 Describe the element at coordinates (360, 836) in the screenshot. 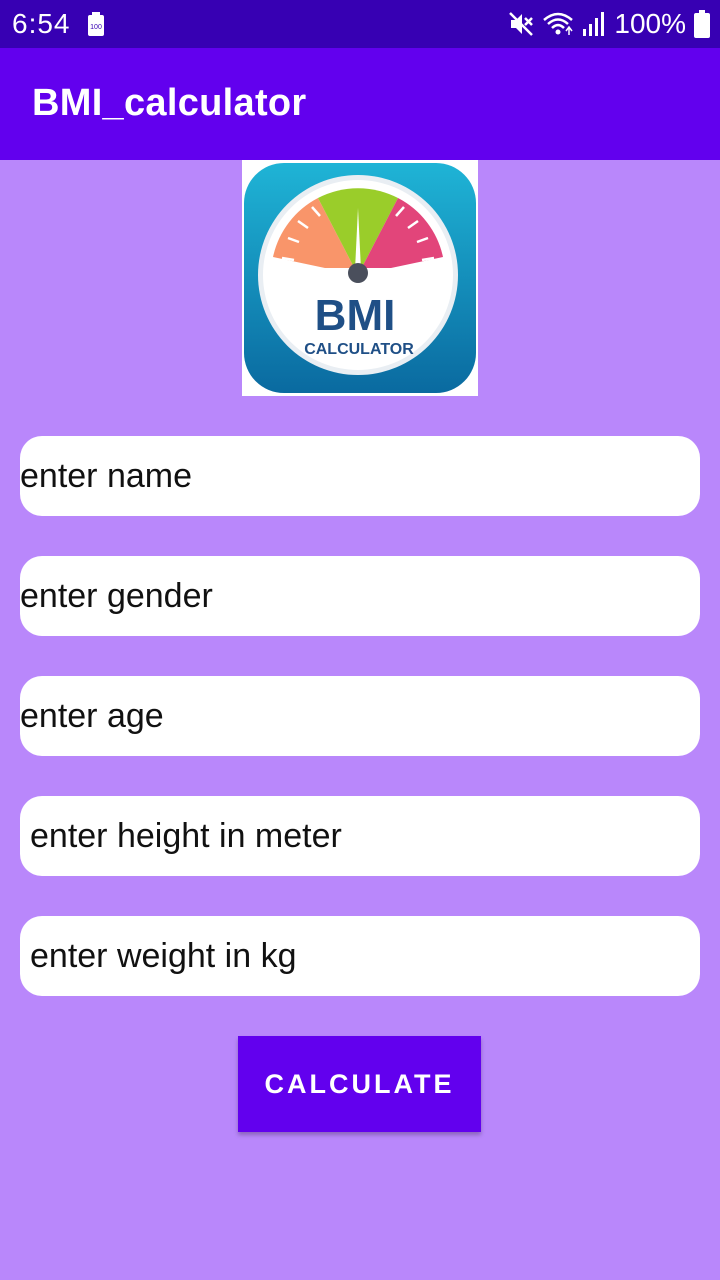

I see `height-input: enter height in meter` at that location.